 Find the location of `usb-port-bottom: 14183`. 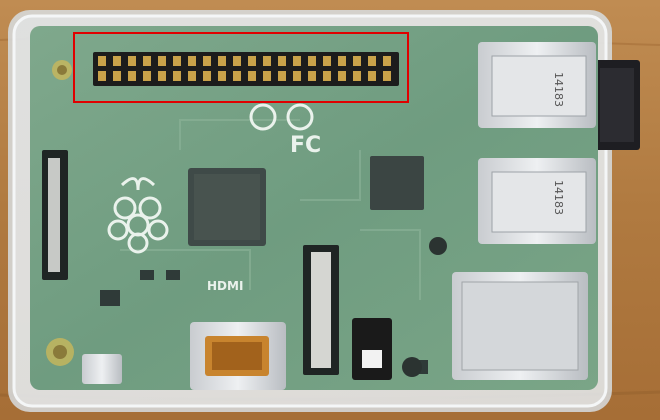

usb-port-bottom: 14183 is located at coordinates (537, 201).